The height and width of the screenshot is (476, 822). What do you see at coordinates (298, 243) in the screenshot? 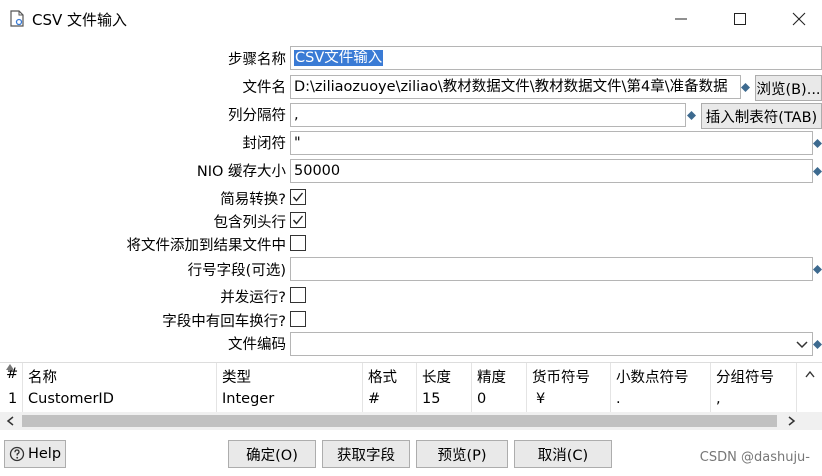
I see `add-to-result-checkbox` at bounding box center [298, 243].